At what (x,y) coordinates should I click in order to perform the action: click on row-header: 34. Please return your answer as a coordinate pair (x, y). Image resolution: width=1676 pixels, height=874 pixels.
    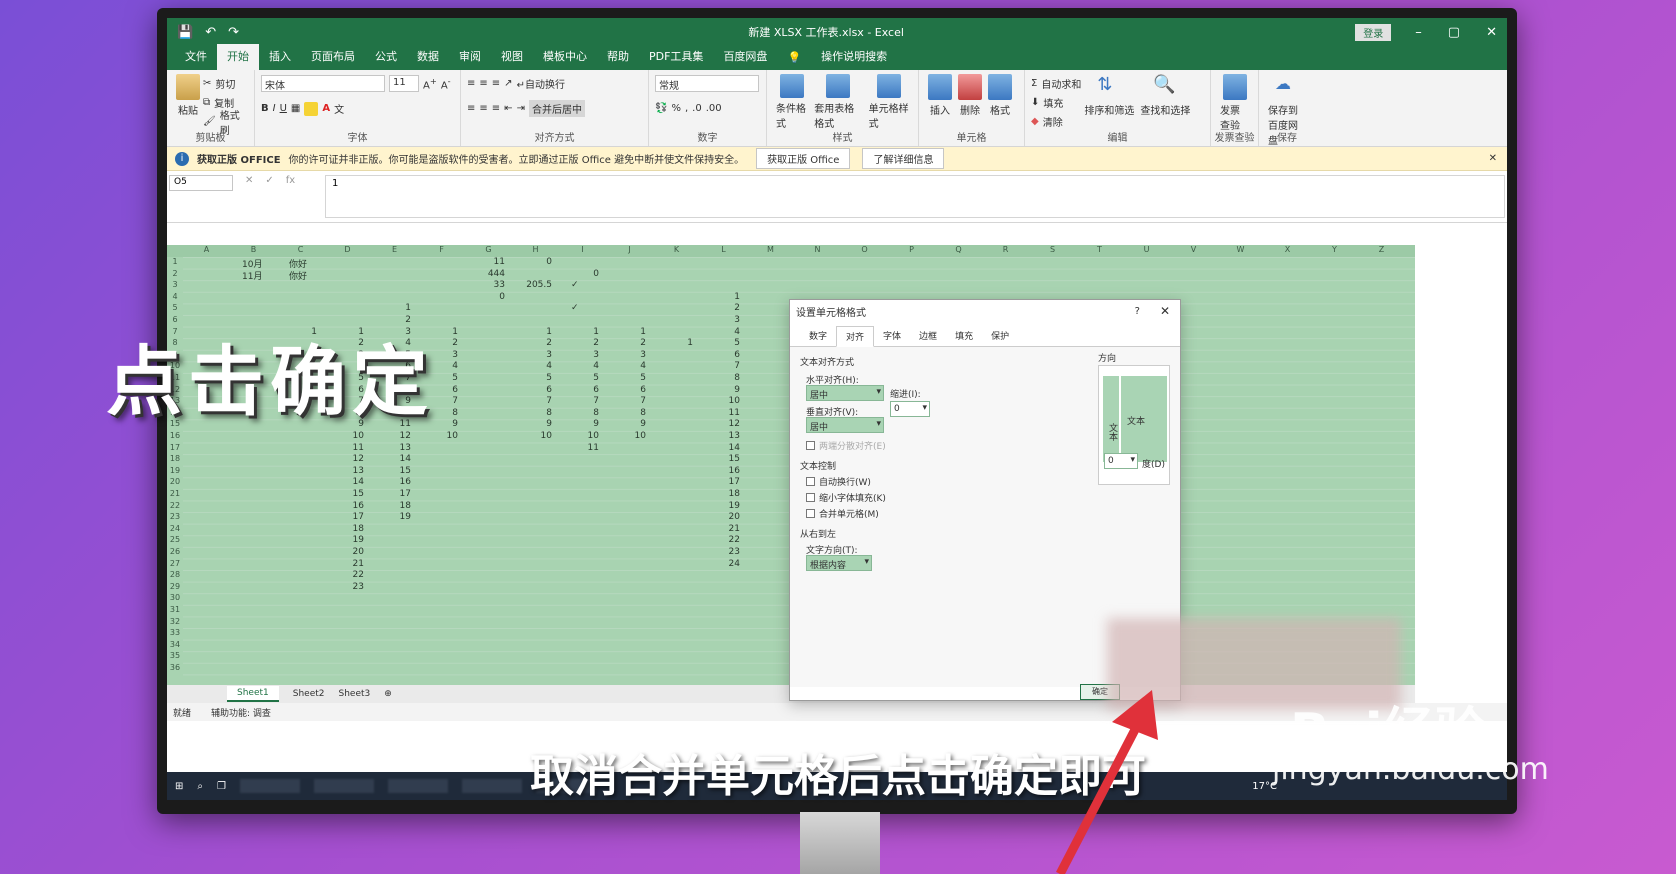
    Looking at the image, I should click on (175, 644).